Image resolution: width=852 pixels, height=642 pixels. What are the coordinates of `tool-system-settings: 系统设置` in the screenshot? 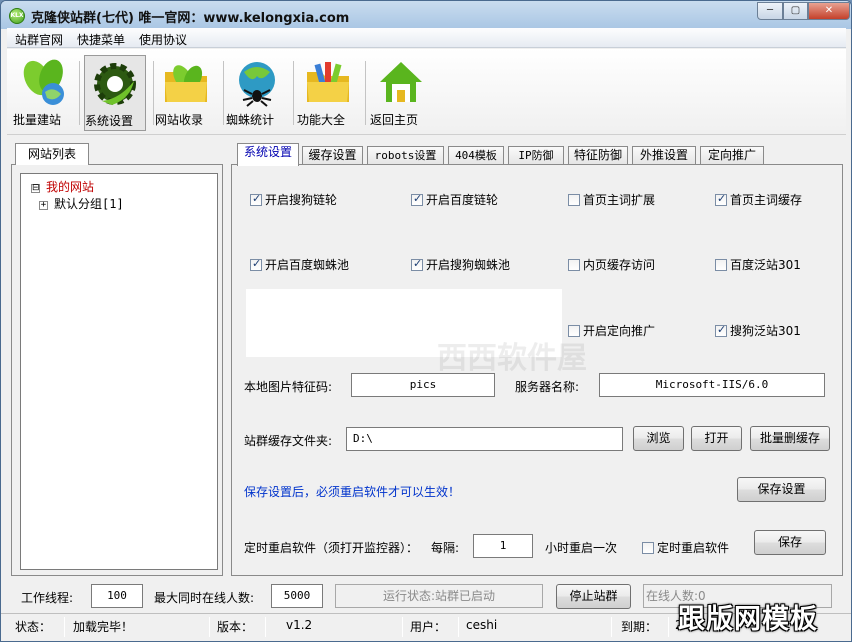 It's located at (115, 93).